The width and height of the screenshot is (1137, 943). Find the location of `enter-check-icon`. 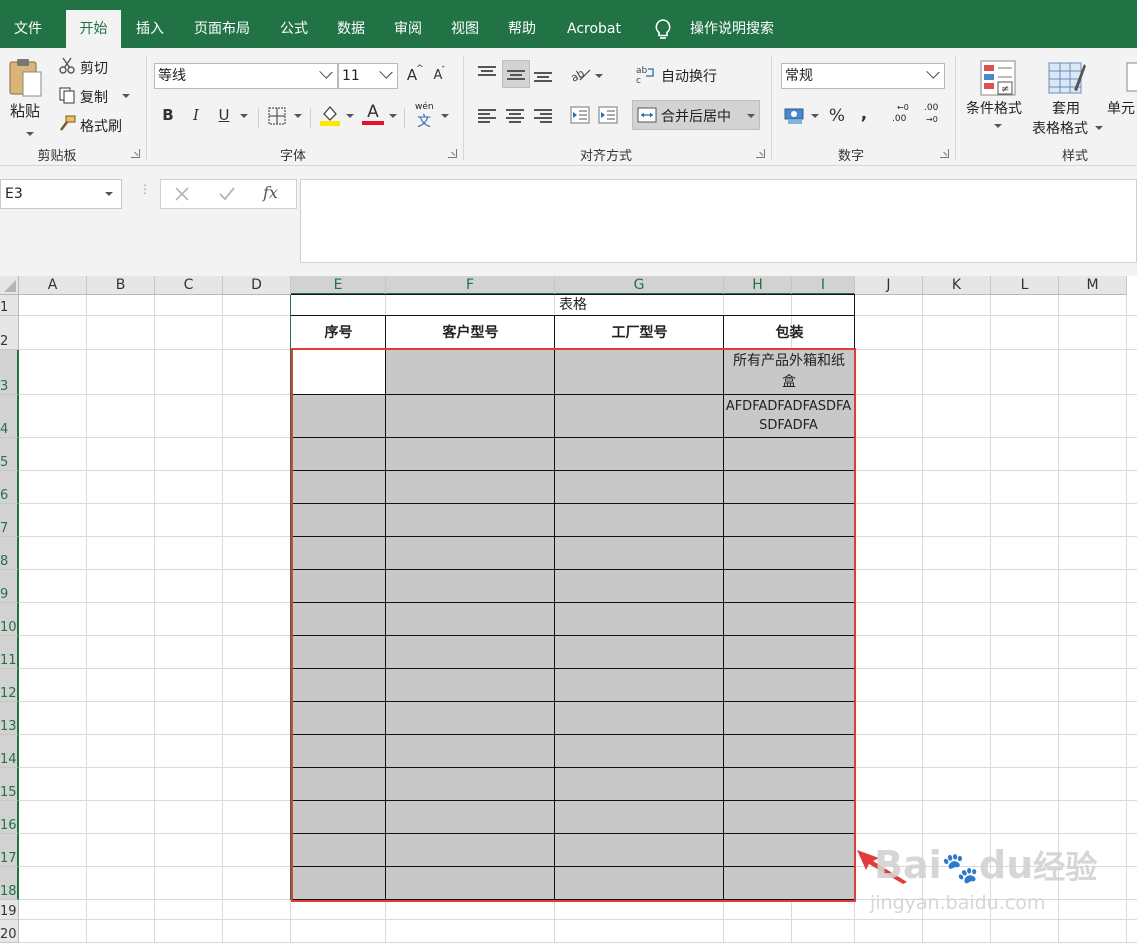

enter-check-icon is located at coordinates (227, 194).